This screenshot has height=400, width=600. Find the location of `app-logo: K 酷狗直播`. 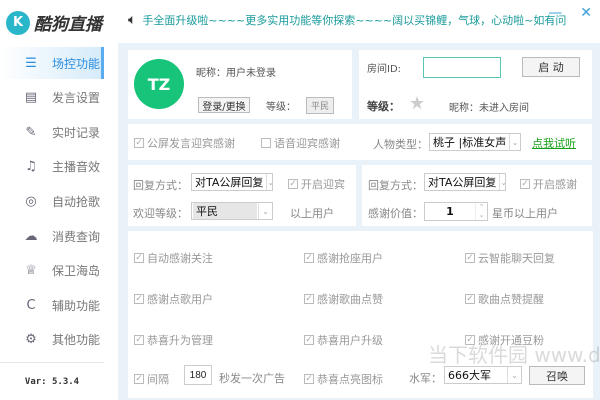

app-logo: K 酷狗直播 is located at coordinates (54, 22).